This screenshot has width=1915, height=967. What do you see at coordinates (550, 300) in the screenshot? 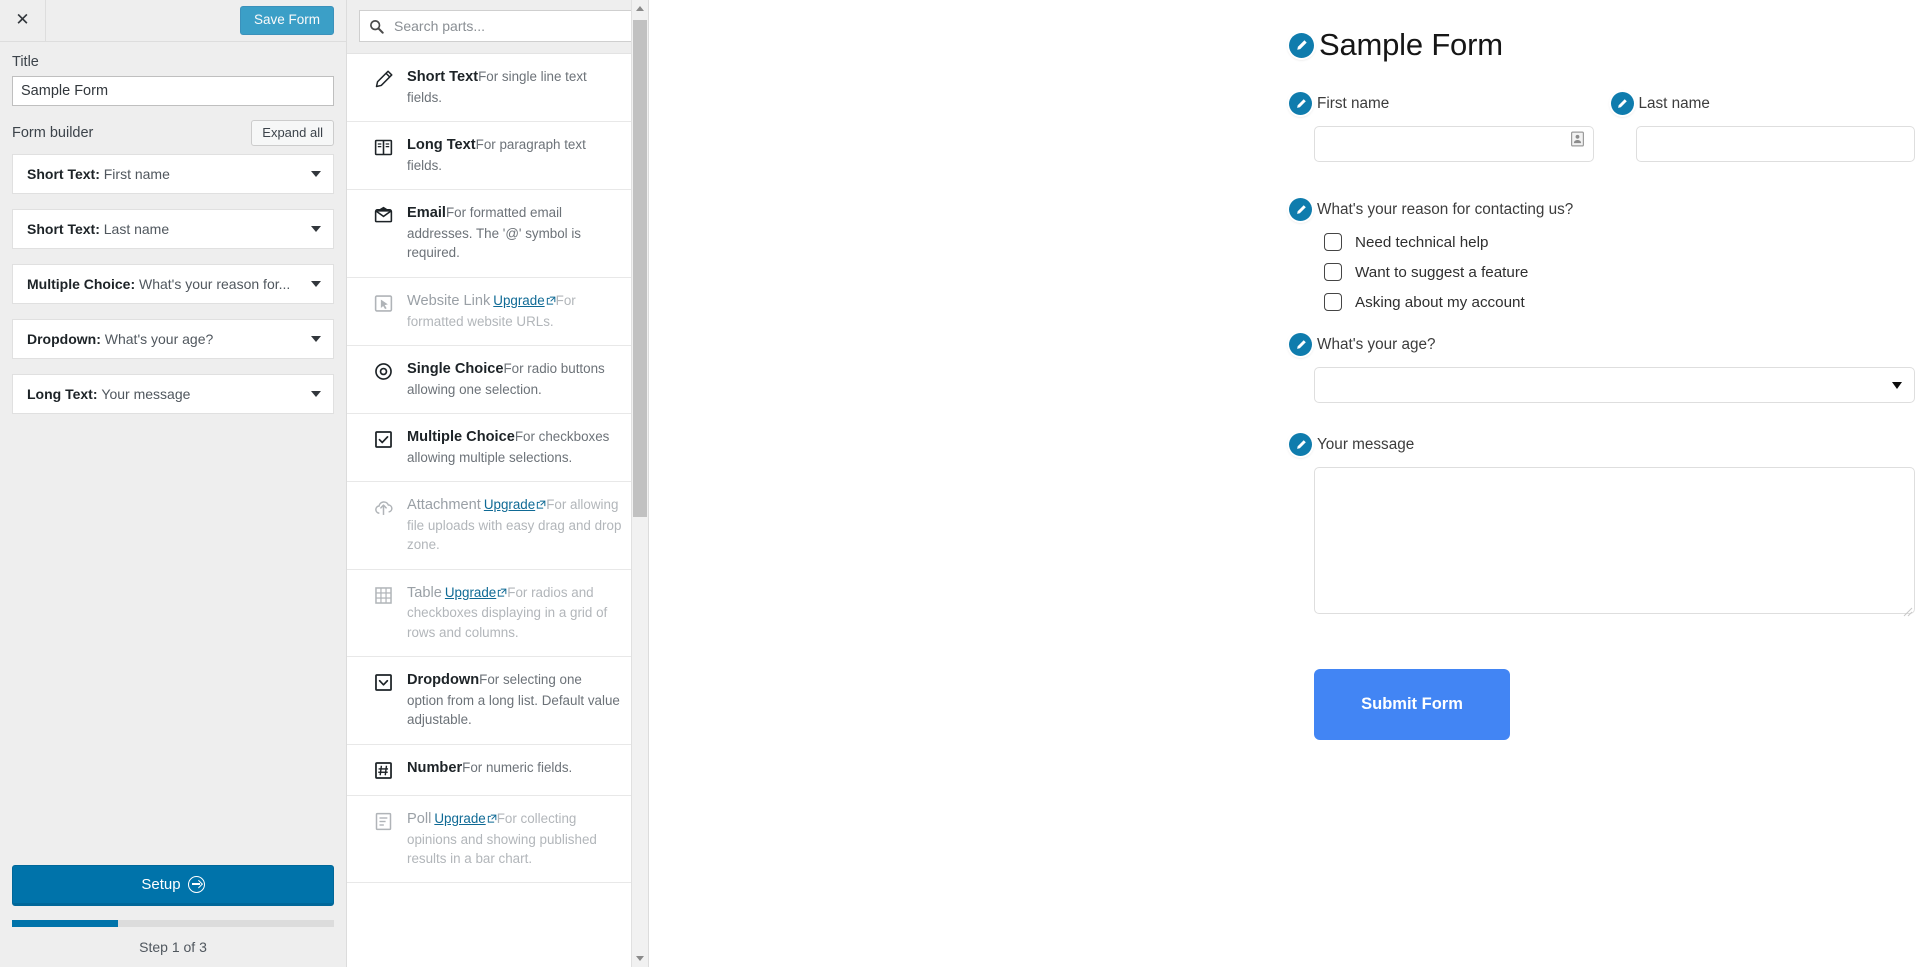
I see `external-link-icon` at bounding box center [550, 300].